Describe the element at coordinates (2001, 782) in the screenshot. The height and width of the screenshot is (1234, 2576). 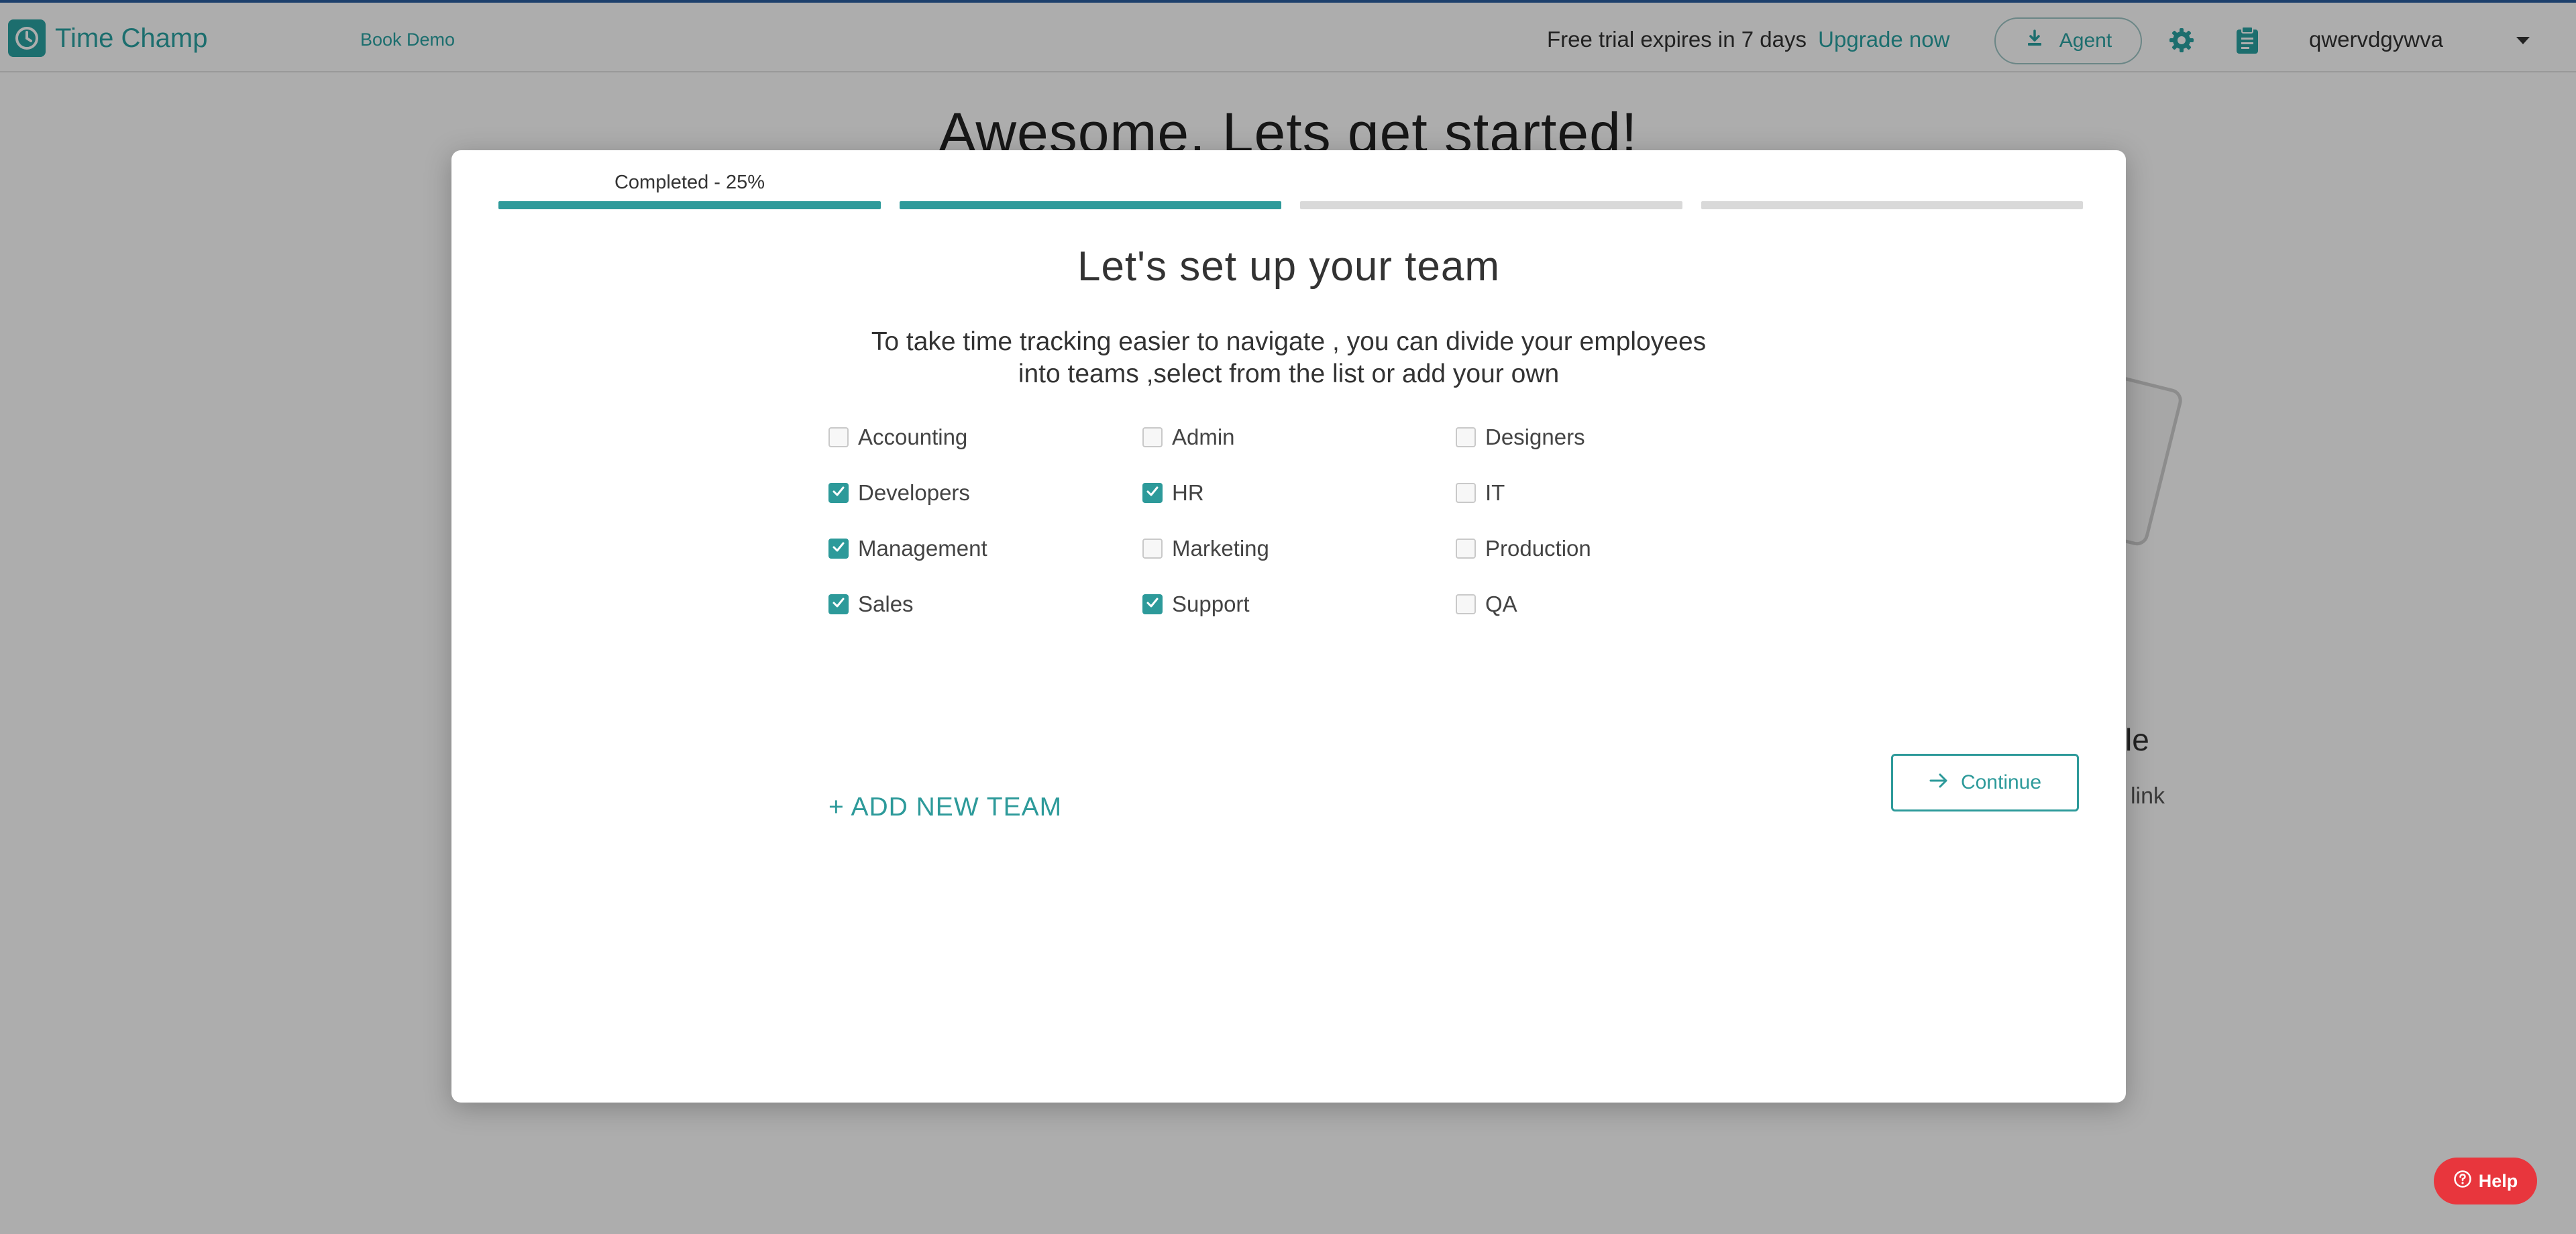
I see `continue-label: Continue` at that location.